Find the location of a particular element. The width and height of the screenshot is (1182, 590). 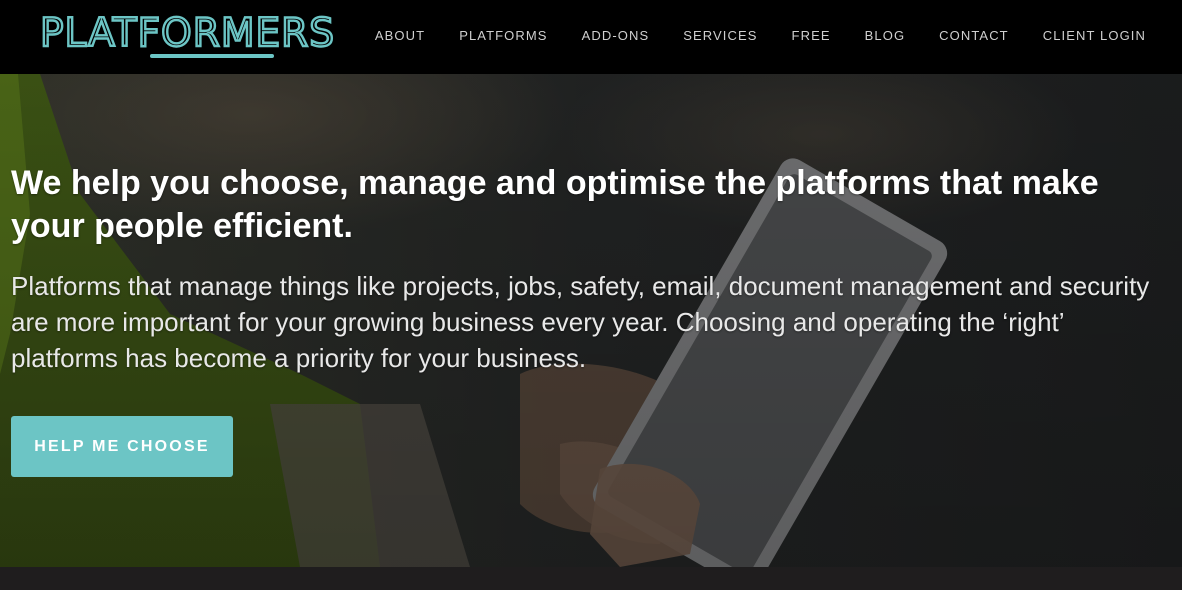

nav-blog: BLOG is located at coordinates (885, 35).